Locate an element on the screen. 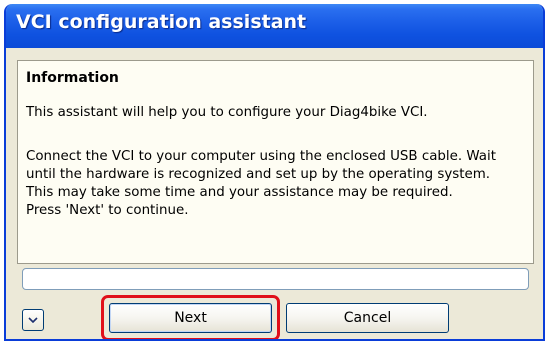  window-title: VCI configuration assistant is located at coordinates (161, 22).